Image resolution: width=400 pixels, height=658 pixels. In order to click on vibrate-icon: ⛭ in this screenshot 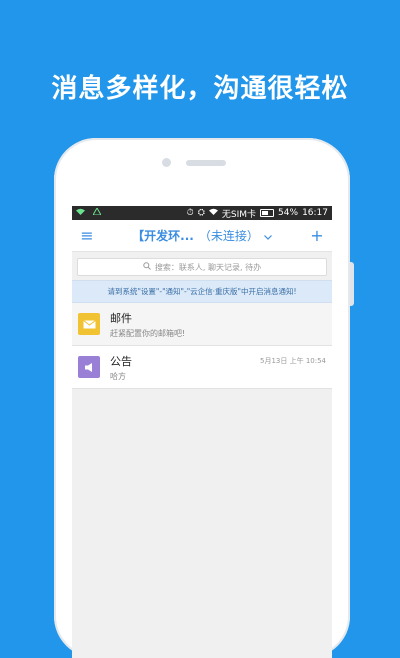, I will do `click(201, 213)`.